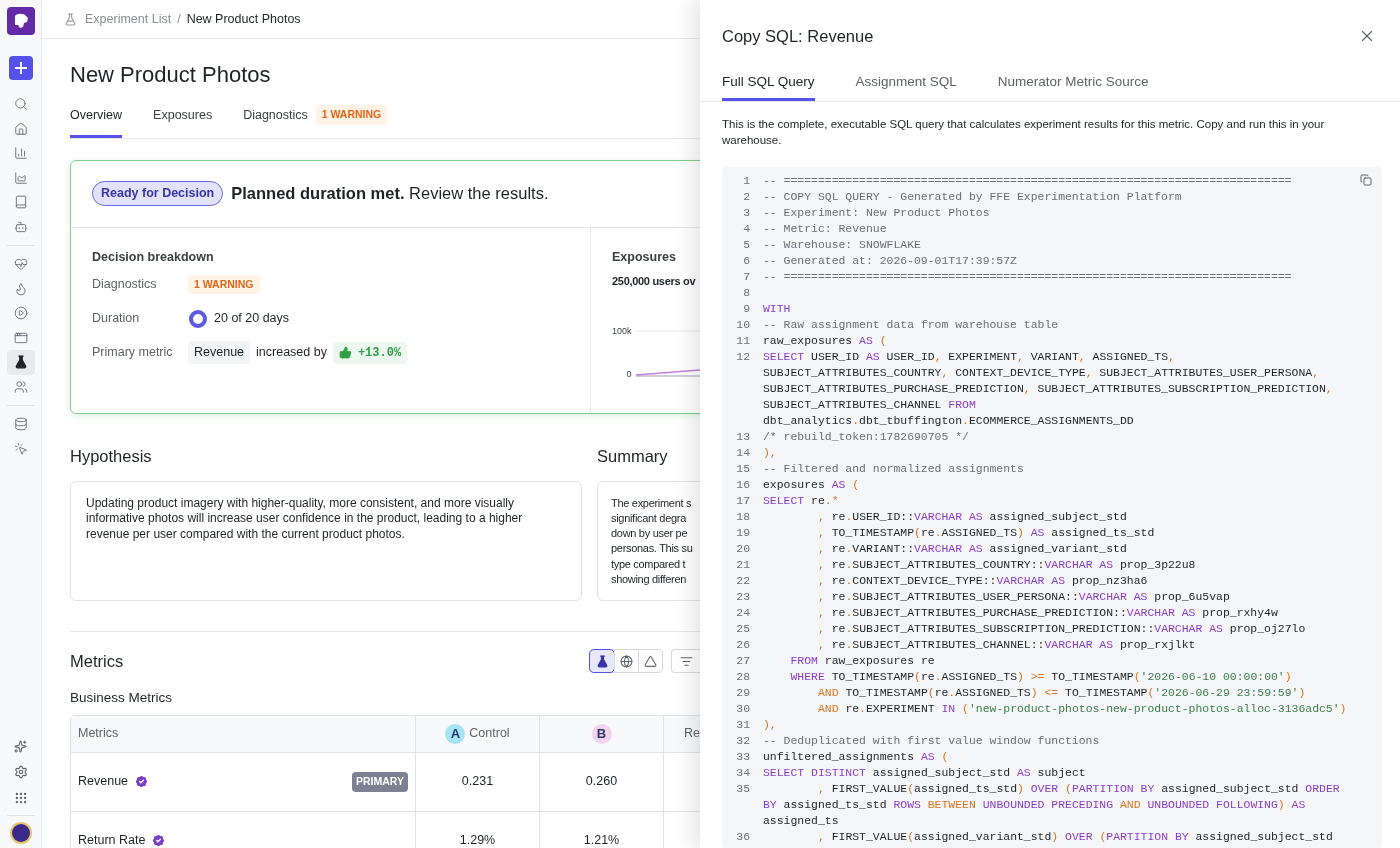  What do you see at coordinates (20, 798) in the screenshot?
I see `grid-icon` at bounding box center [20, 798].